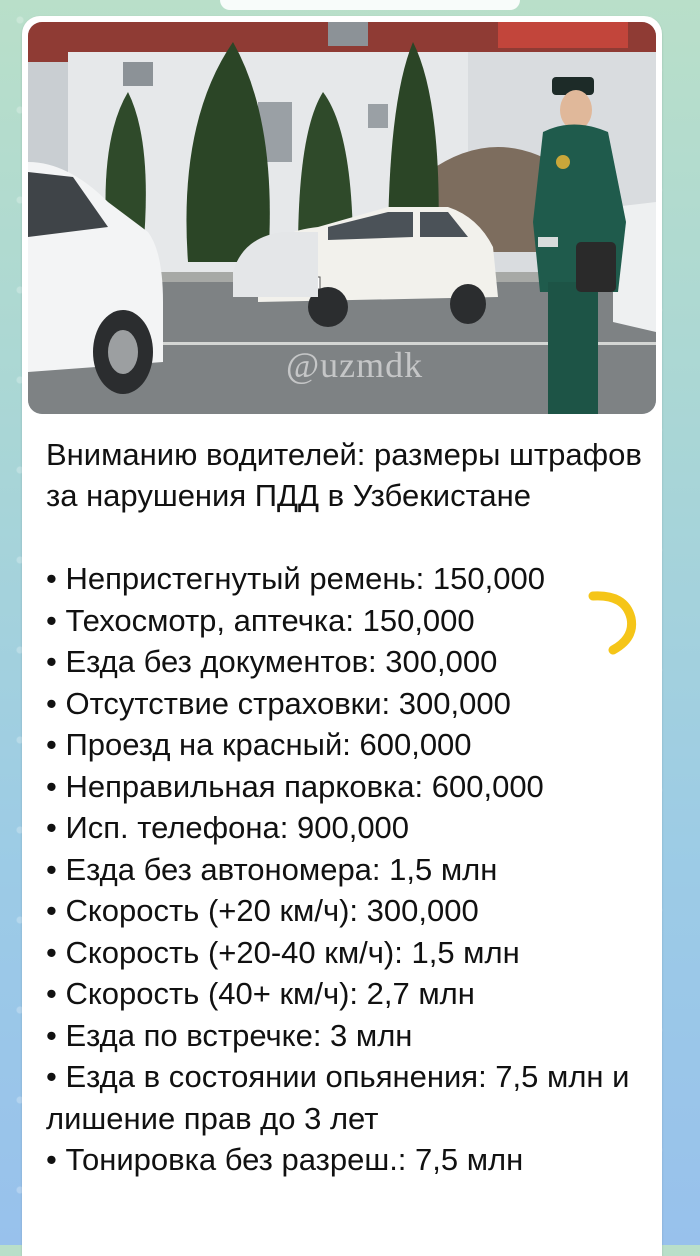  What do you see at coordinates (260, 993) in the screenshot?
I see `fine-item-speed-40-plus: • Скорость (40+ км/ч): 2,7 млн` at bounding box center [260, 993].